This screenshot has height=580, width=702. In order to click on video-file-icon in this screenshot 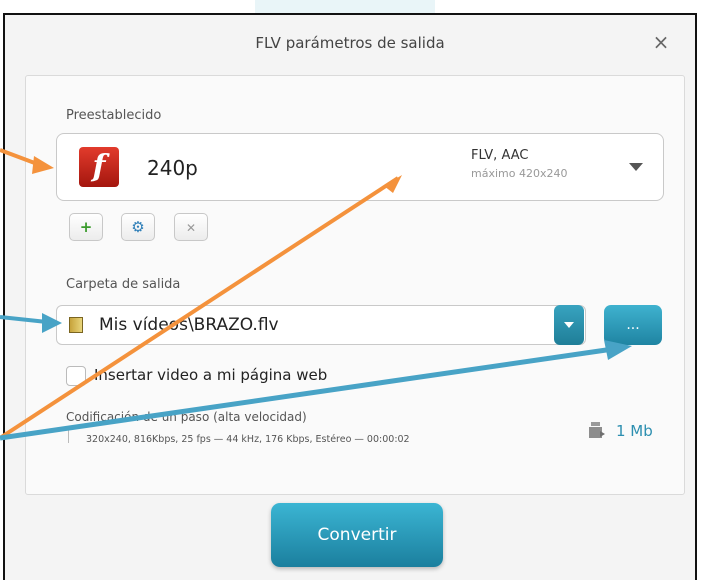, I will do `click(76, 325)`.